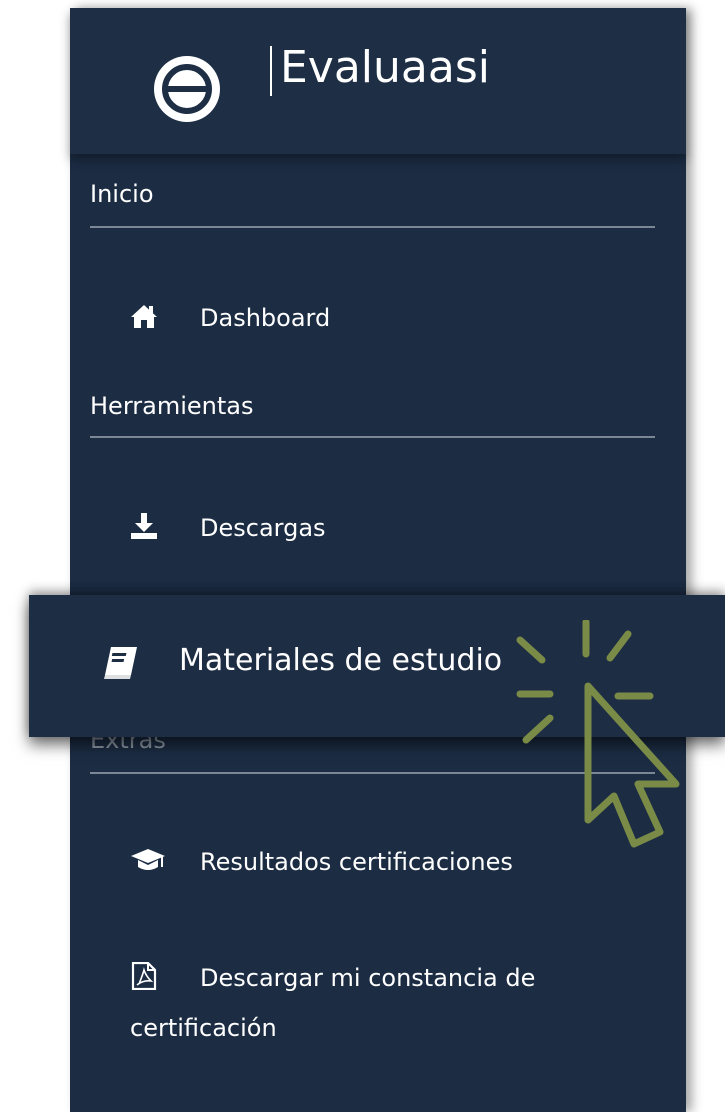 This screenshot has width=725, height=1112. I want to click on sidebar-item-label: Dashboard, so click(265, 318).